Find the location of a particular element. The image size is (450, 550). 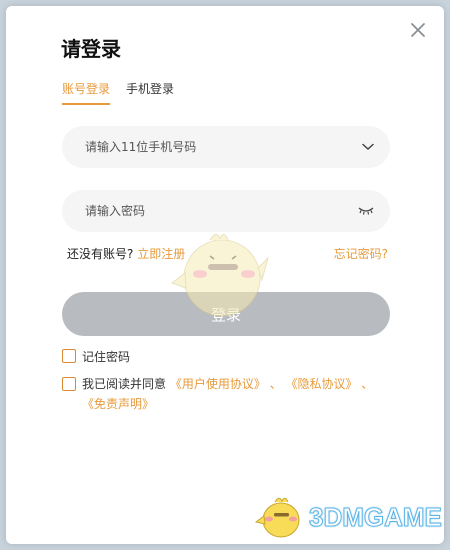

dialog-title: 请登录 is located at coordinates (91, 49).